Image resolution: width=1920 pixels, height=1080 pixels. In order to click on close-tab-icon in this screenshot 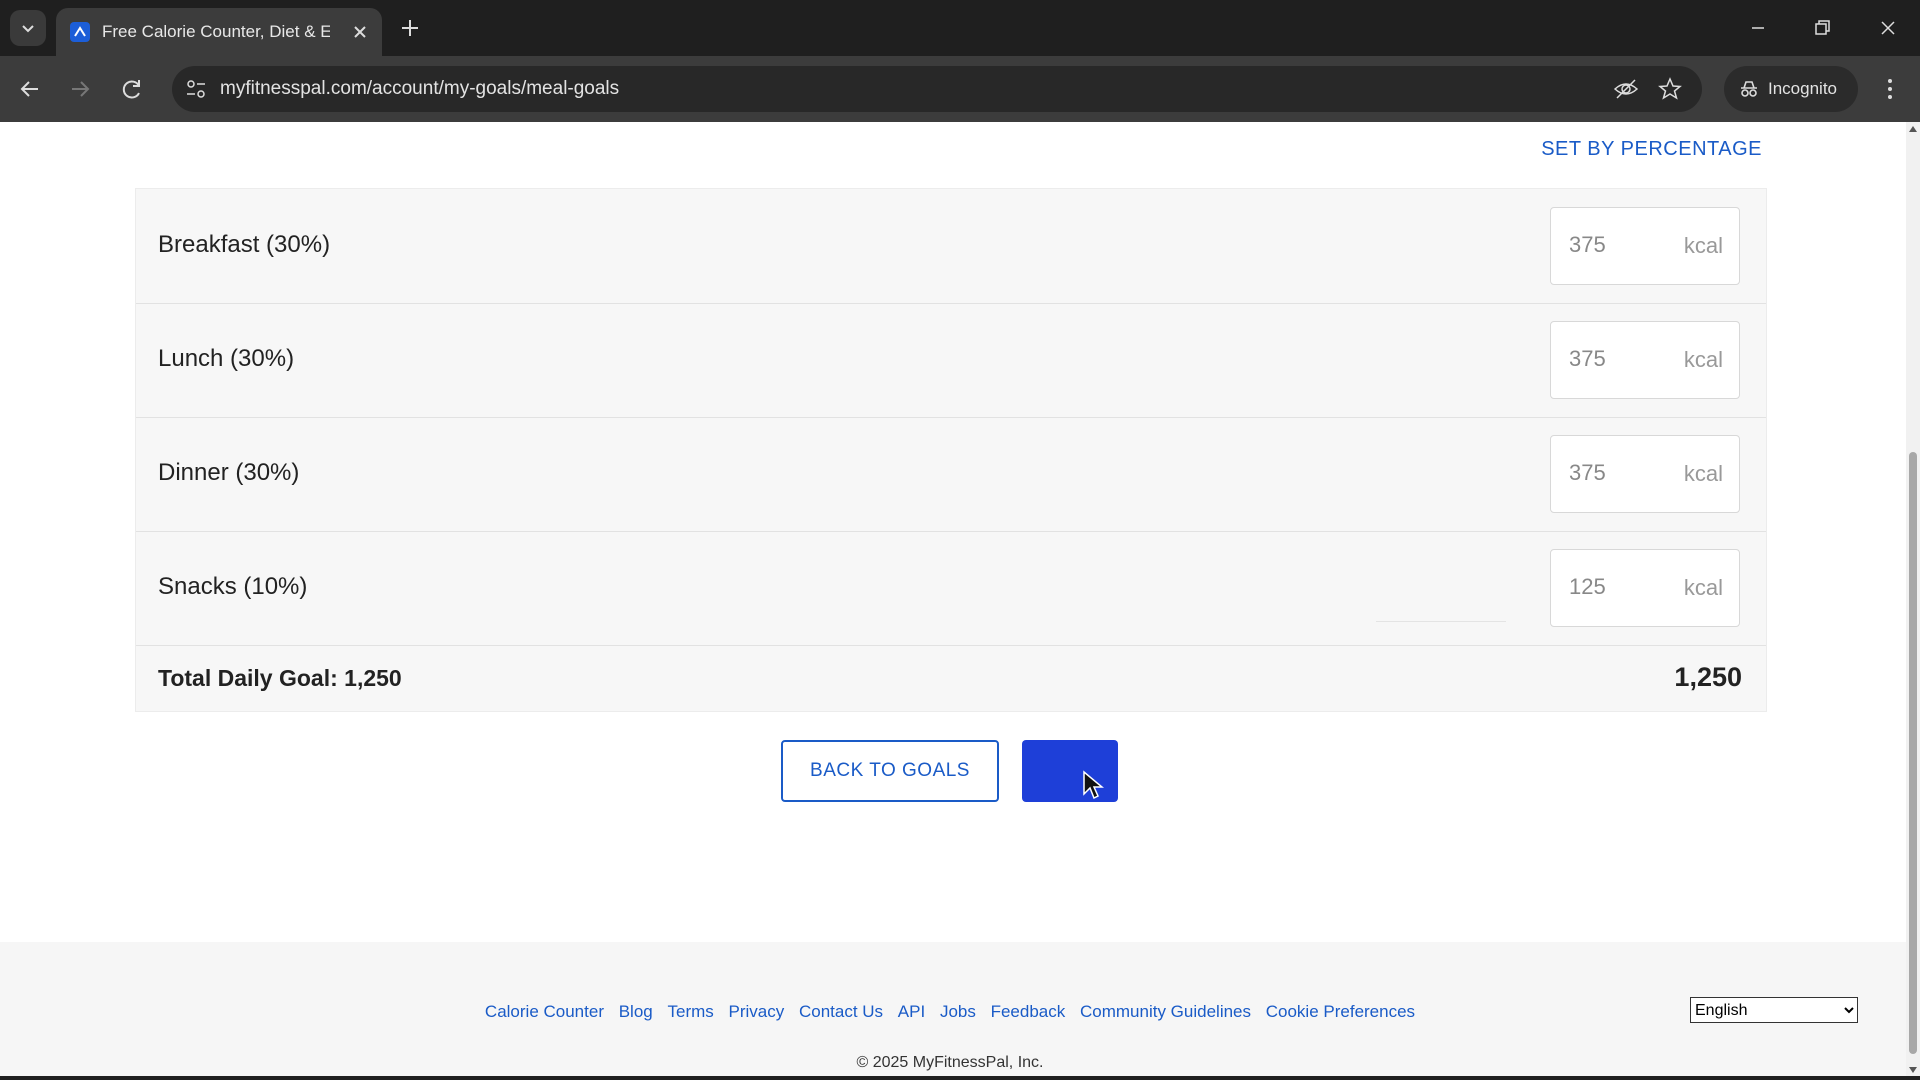, I will do `click(360, 32)`.